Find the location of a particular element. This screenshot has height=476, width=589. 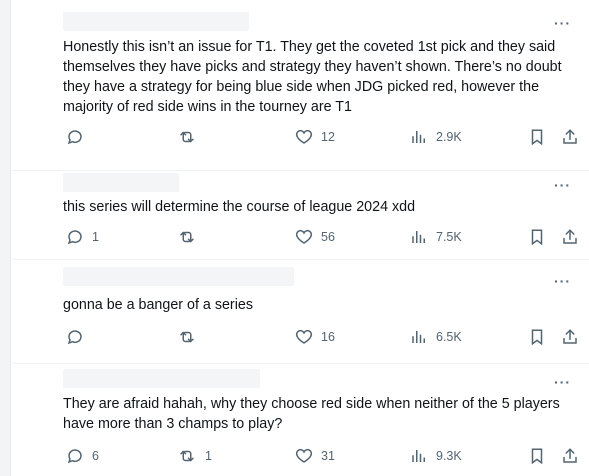

views-count: 9.3K is located at coordinates (449, 456).